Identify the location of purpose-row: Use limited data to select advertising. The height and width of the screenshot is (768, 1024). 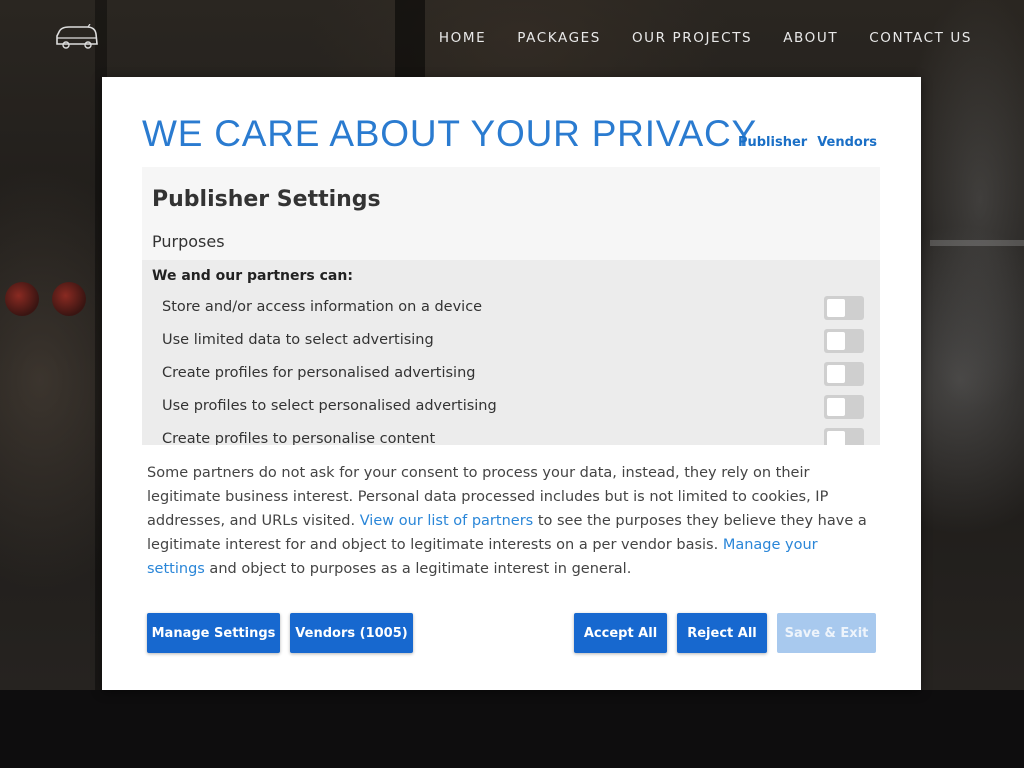
(513, 342).